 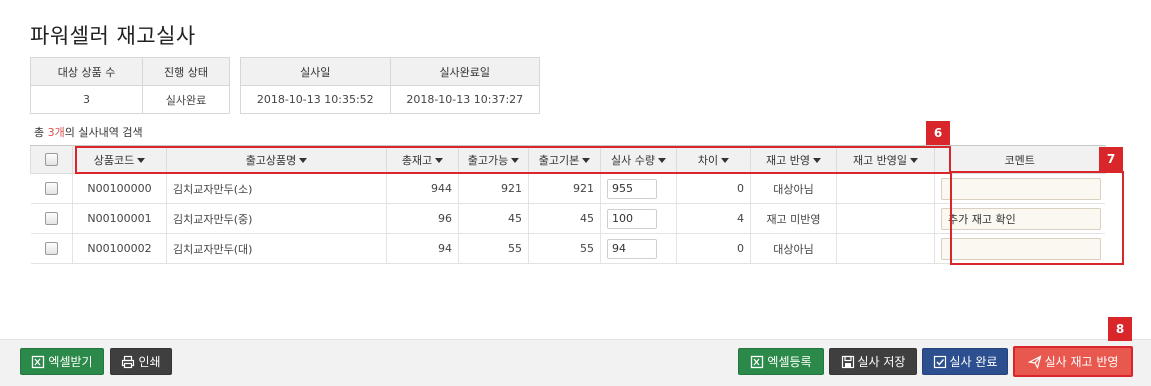 I want to click on total-stock: 96, so click(x=422, y=218).